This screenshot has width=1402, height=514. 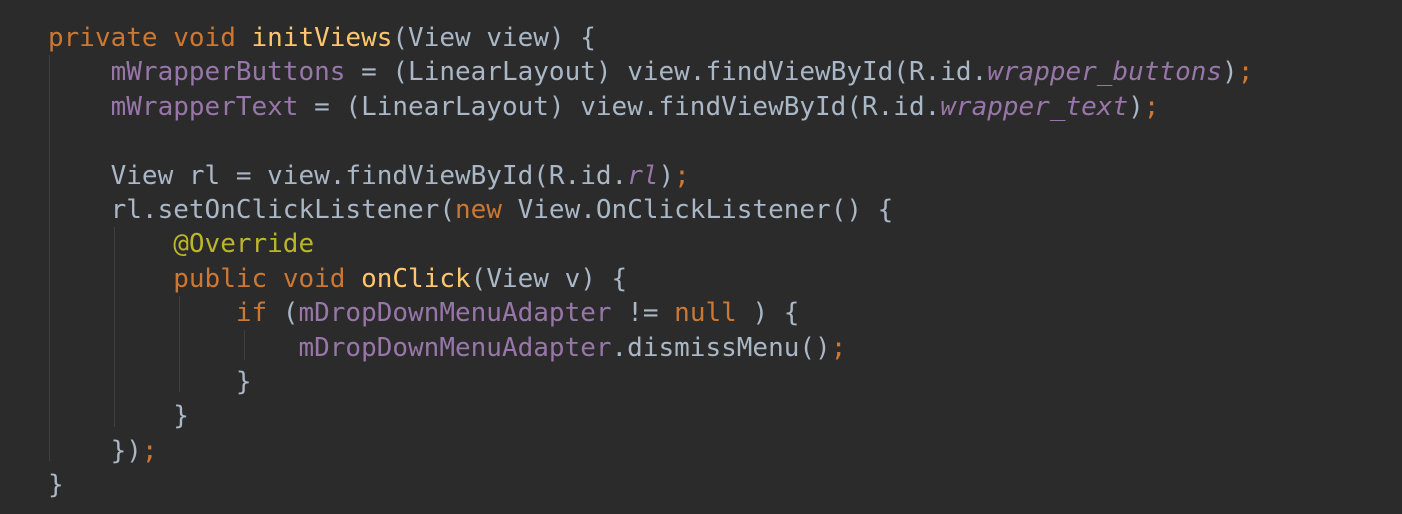 What do you see at coordinates (650, 416) in the screenshot?
I see `code-line-12: }` at bounding box center [650, 416].